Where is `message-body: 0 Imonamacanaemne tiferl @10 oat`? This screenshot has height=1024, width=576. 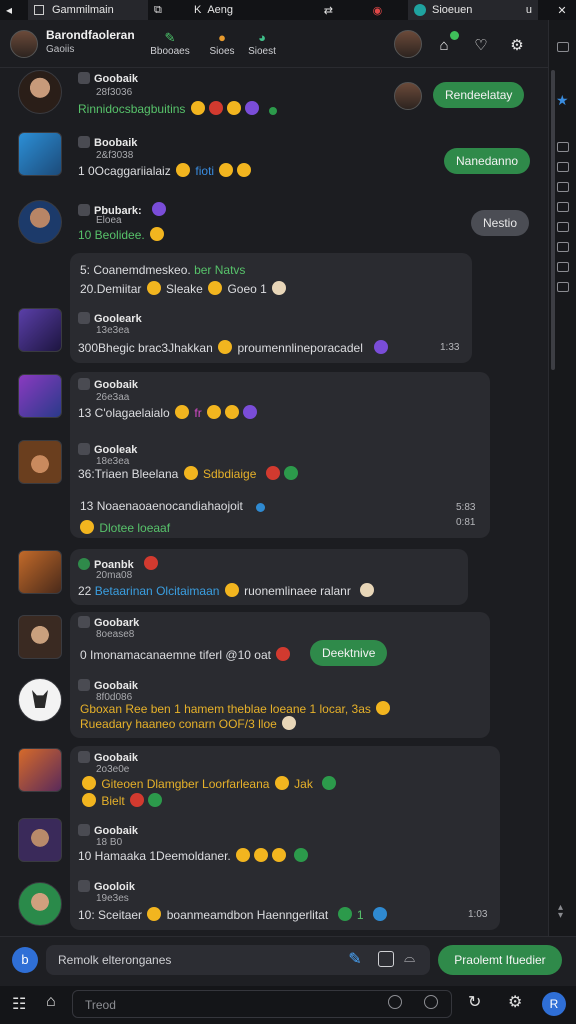
message-body: 0 Imonamacanaemne tiferl @10 oat is located at coordinates (175, 655).